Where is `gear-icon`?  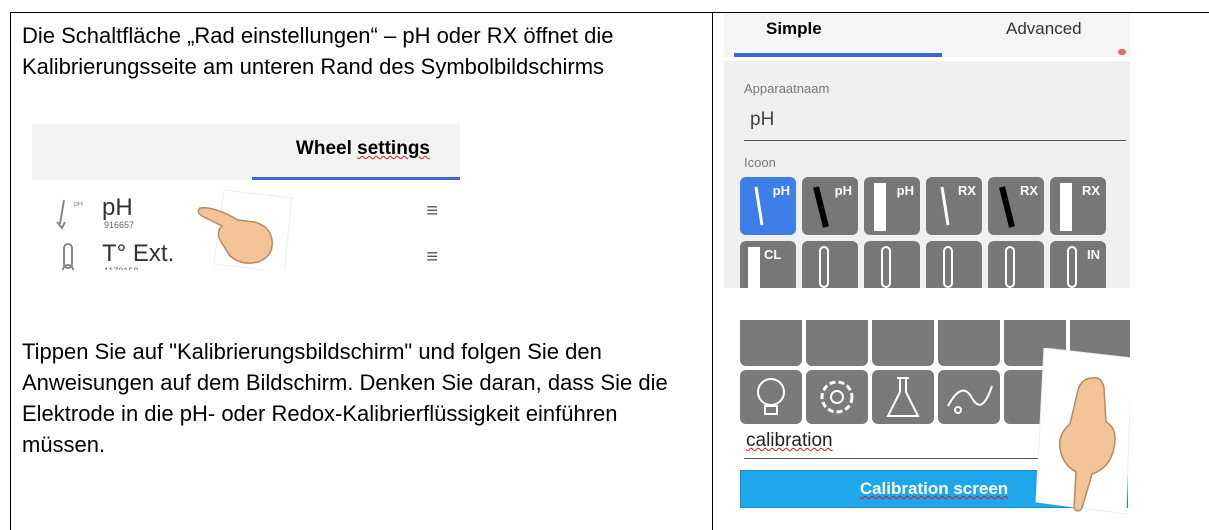
gear-icon is located at coordinates (837, 397).